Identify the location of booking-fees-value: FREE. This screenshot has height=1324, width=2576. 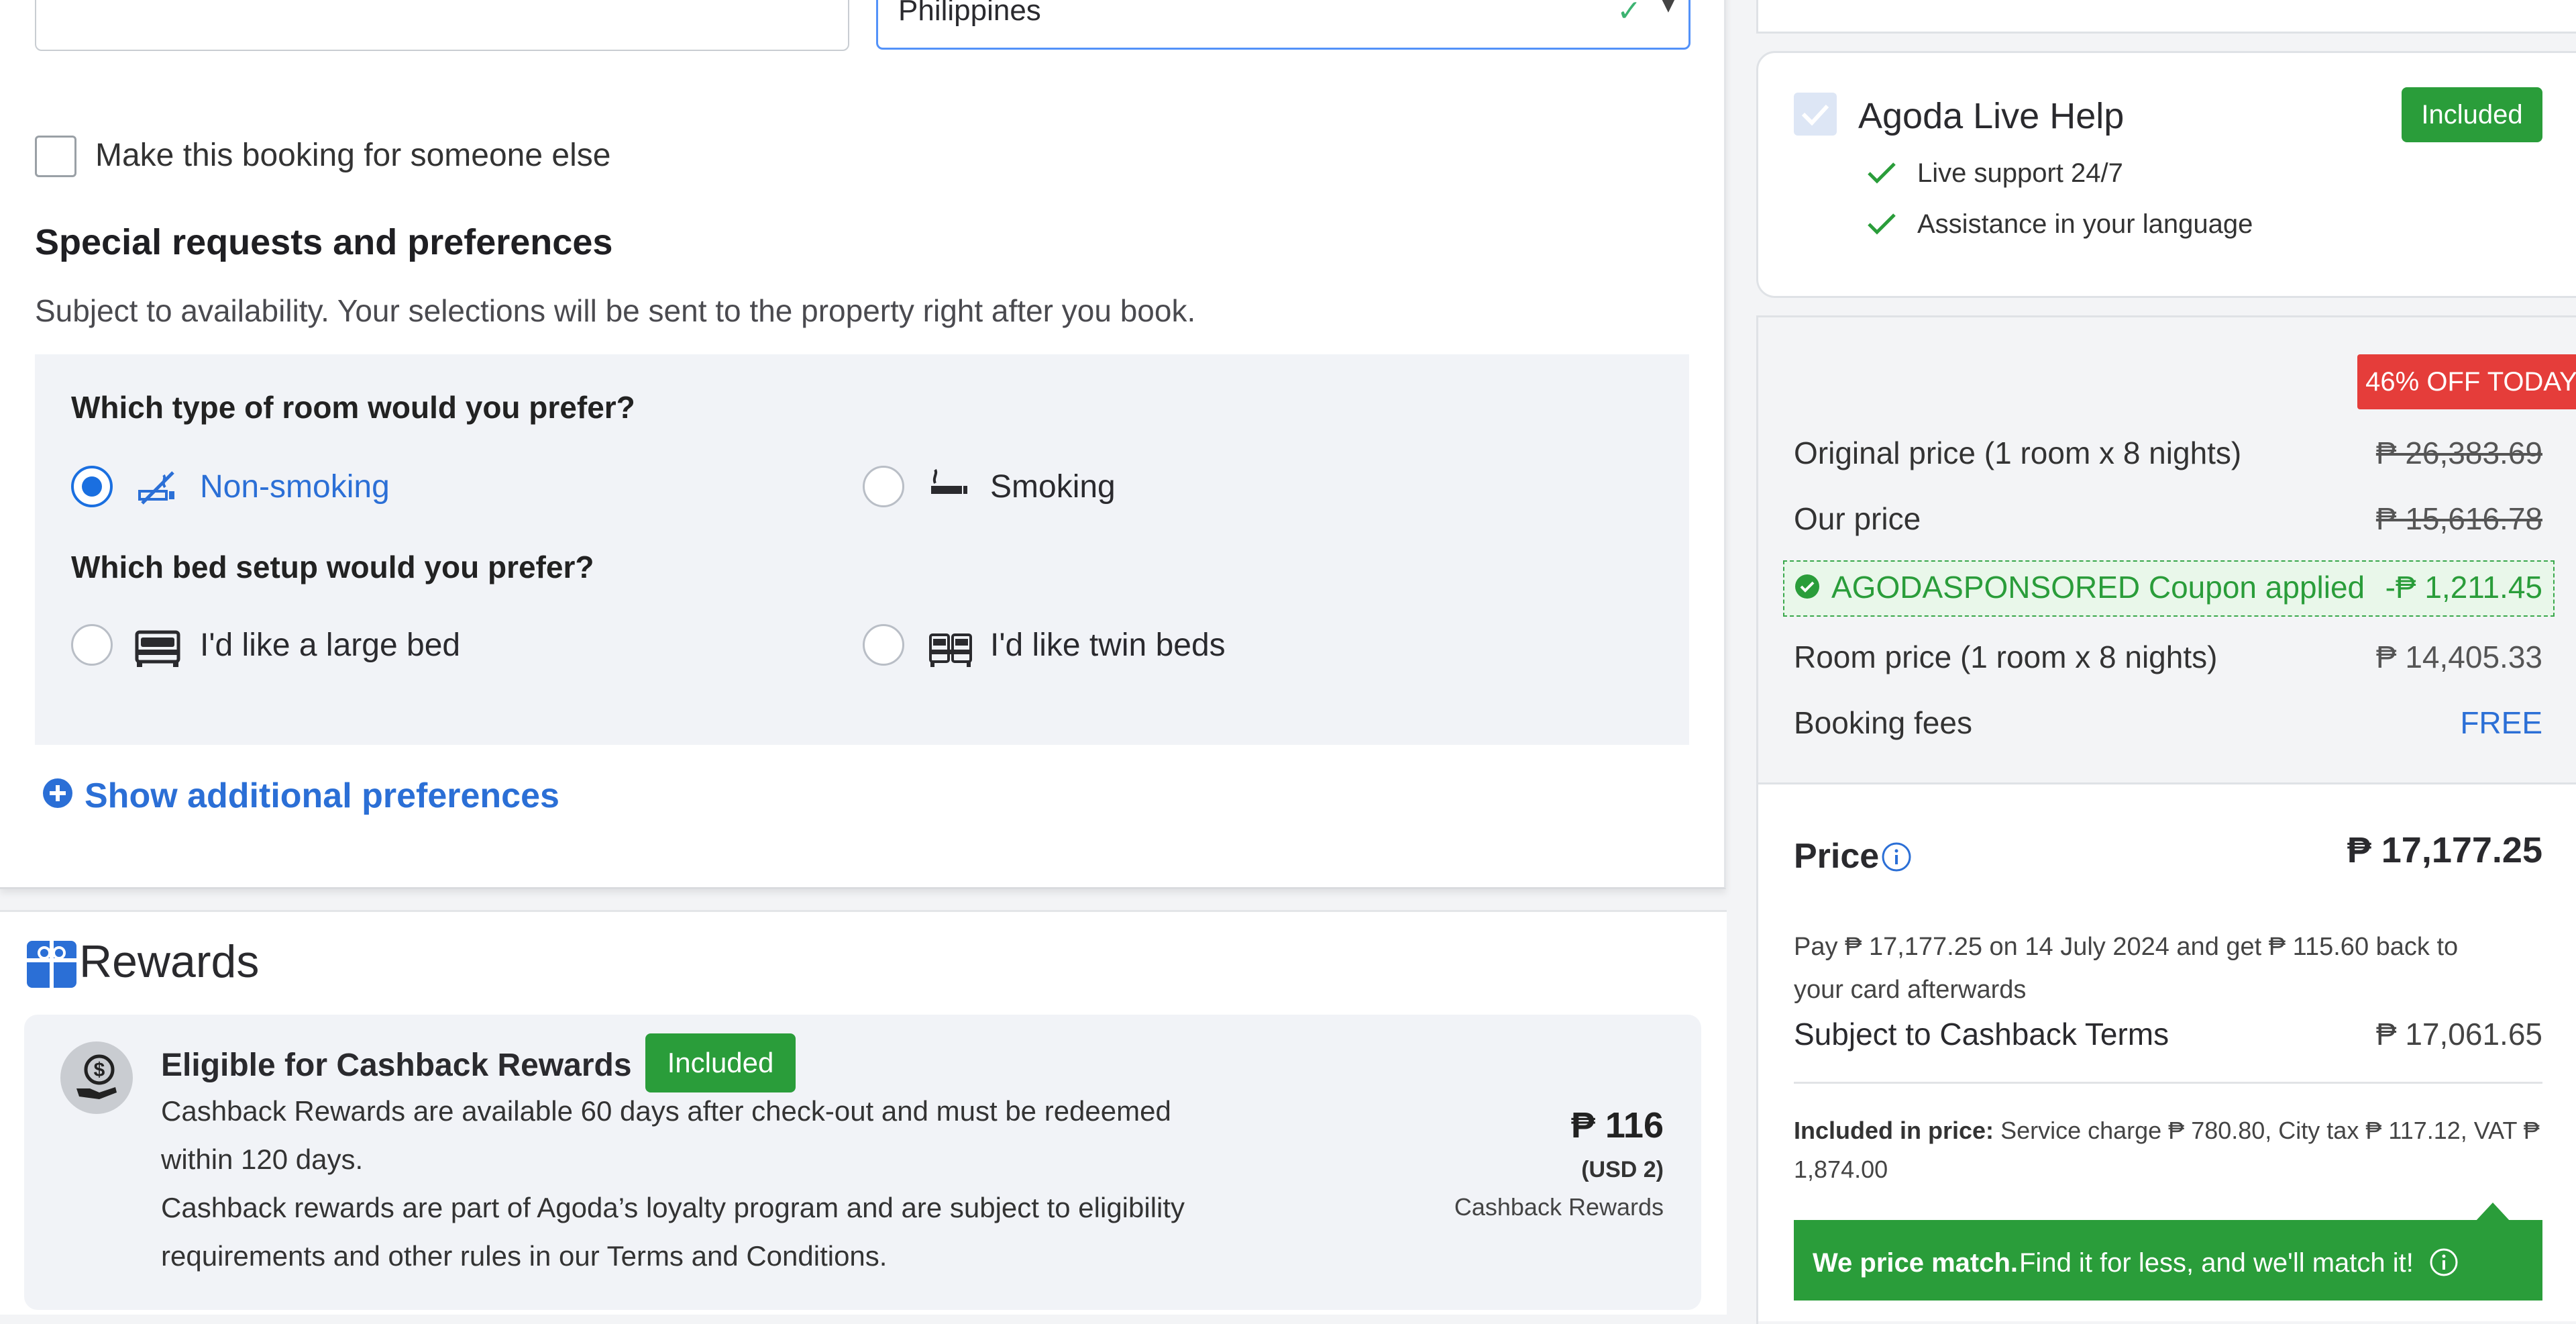
(2501, 722).